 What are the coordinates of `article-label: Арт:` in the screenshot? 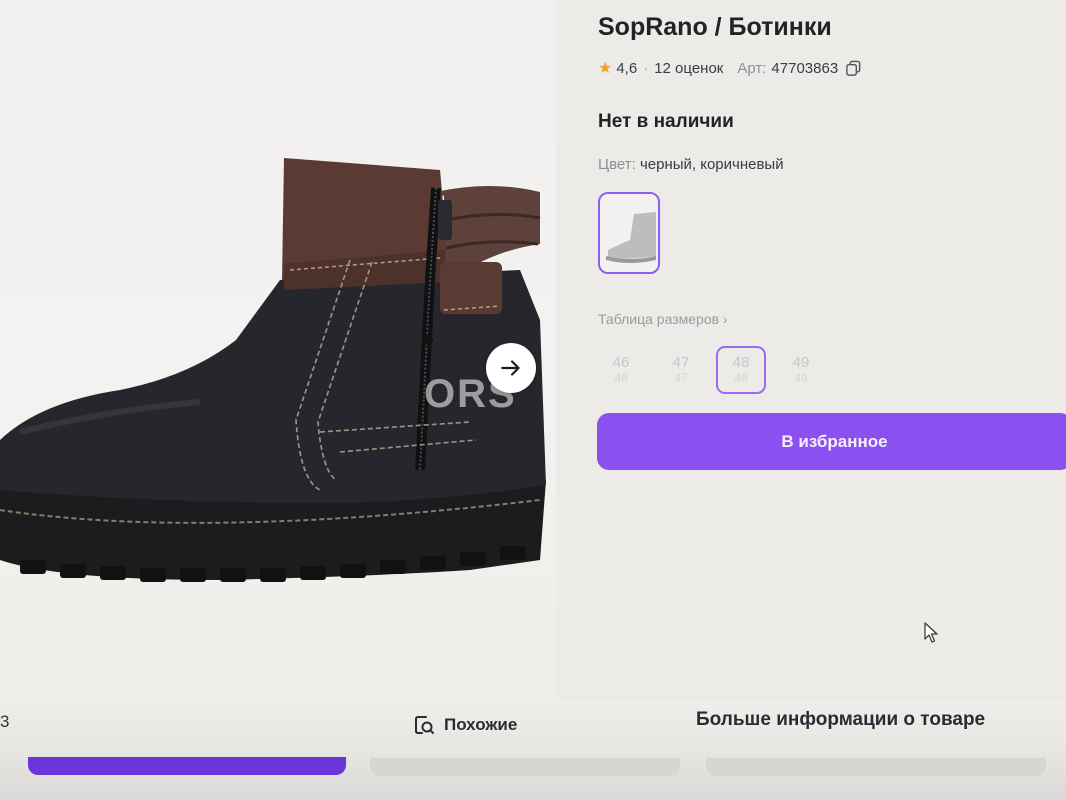 It's located at (752, 68).